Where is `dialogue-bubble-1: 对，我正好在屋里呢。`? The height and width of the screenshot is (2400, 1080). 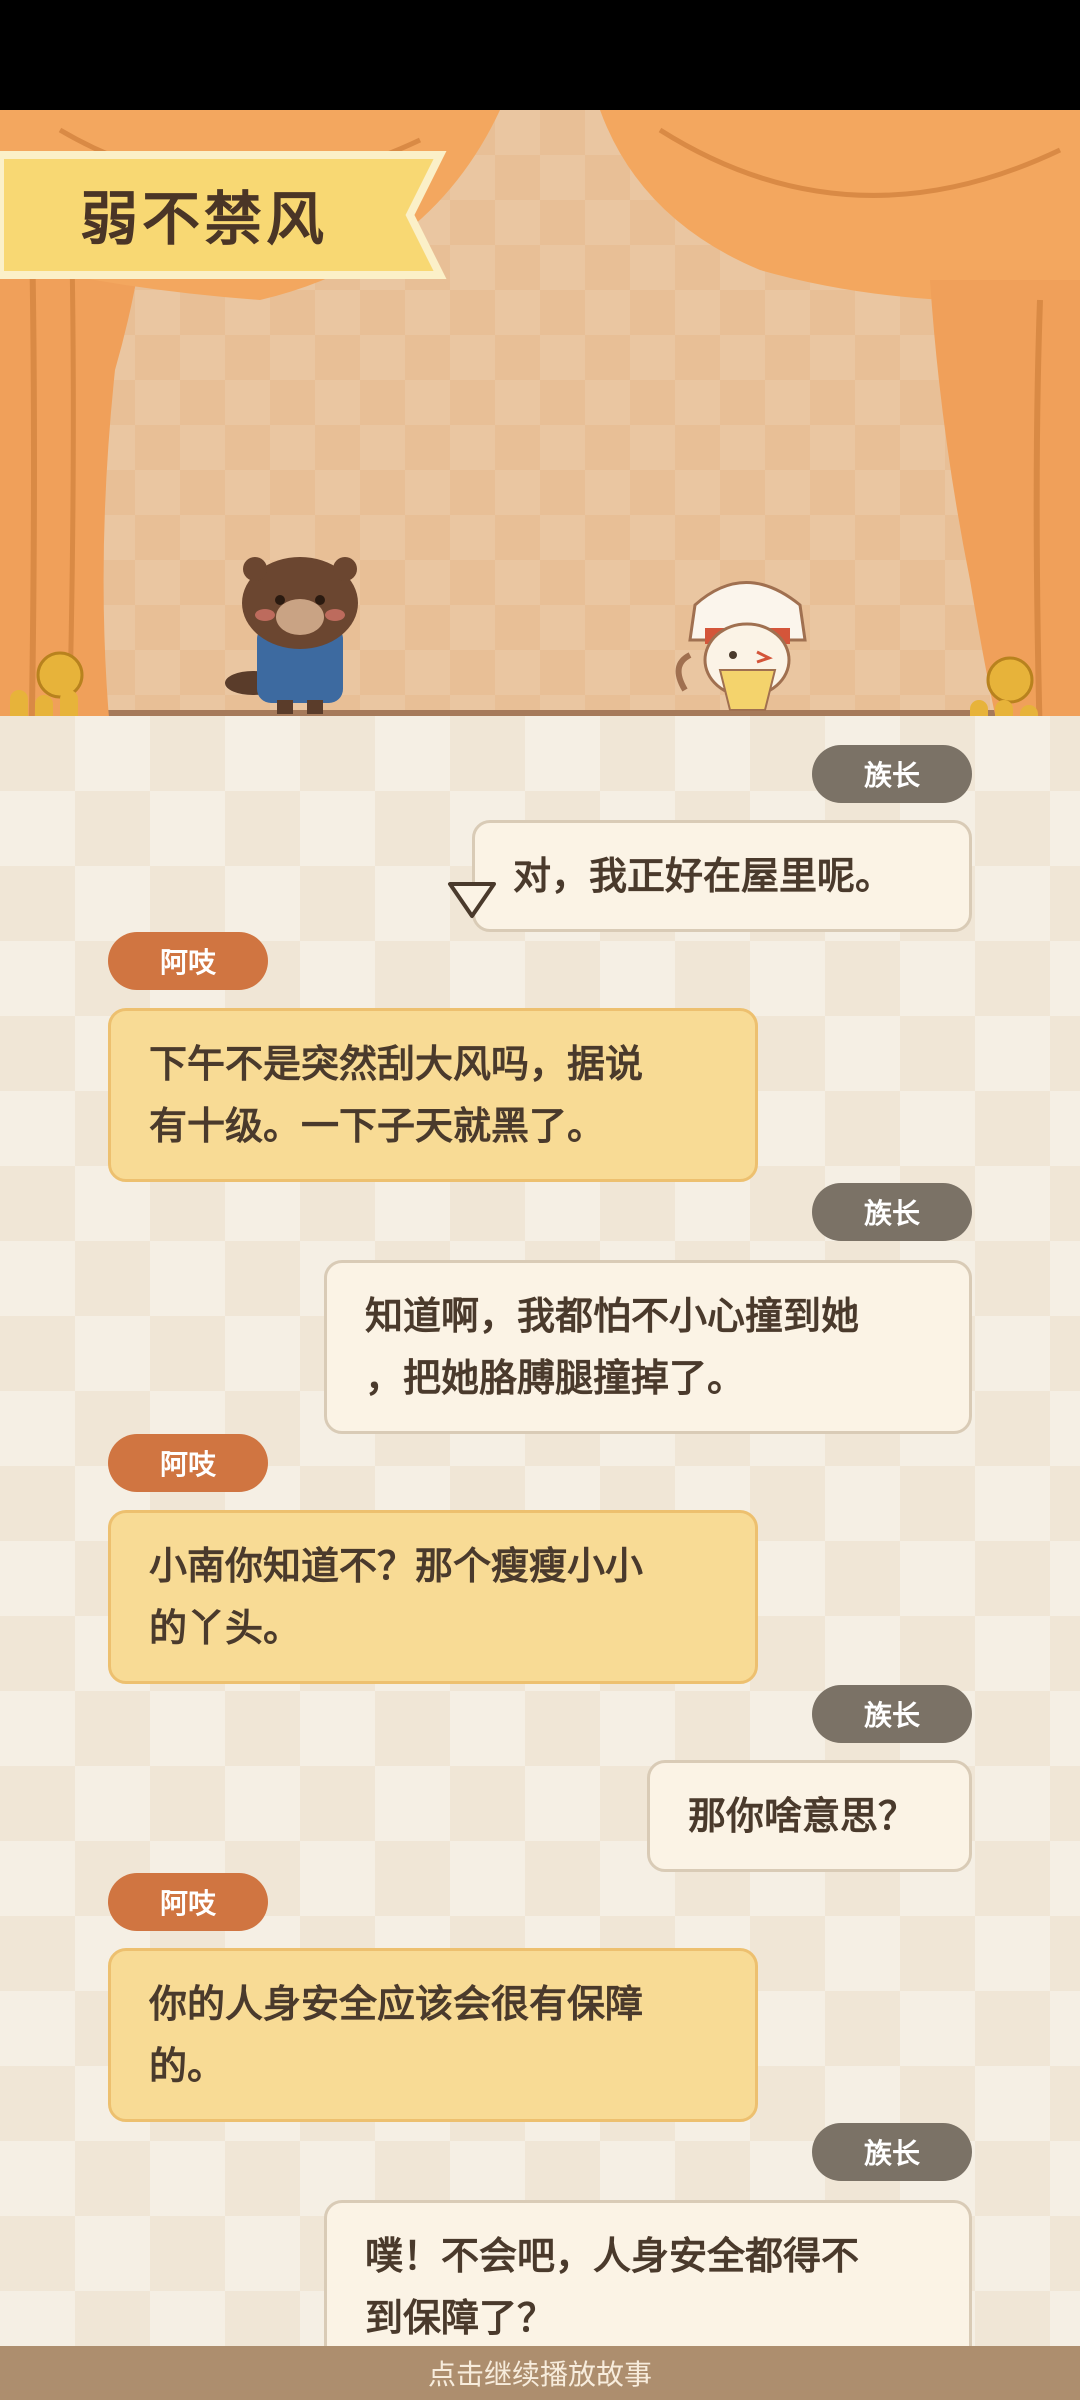
dialogue-bubble-1: 对，我正好在屋里呢。 is located at coordinates (722, 876).